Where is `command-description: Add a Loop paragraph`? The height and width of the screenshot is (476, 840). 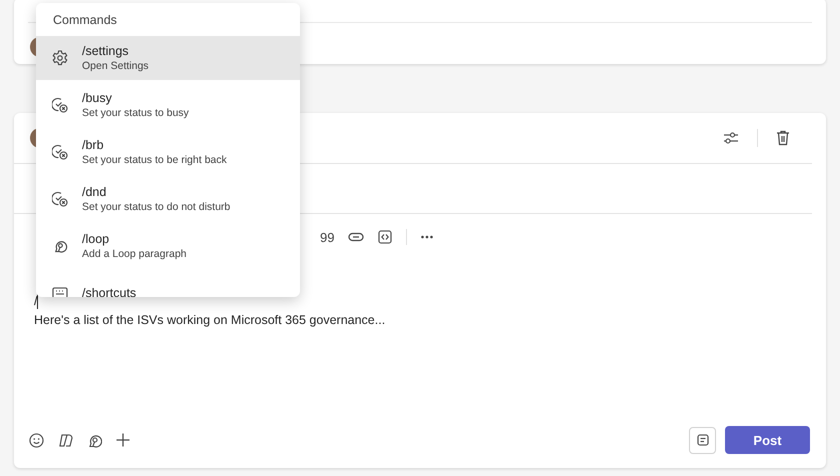
command-description: Add a Loop paragraph is located at coordinates (134, 254).